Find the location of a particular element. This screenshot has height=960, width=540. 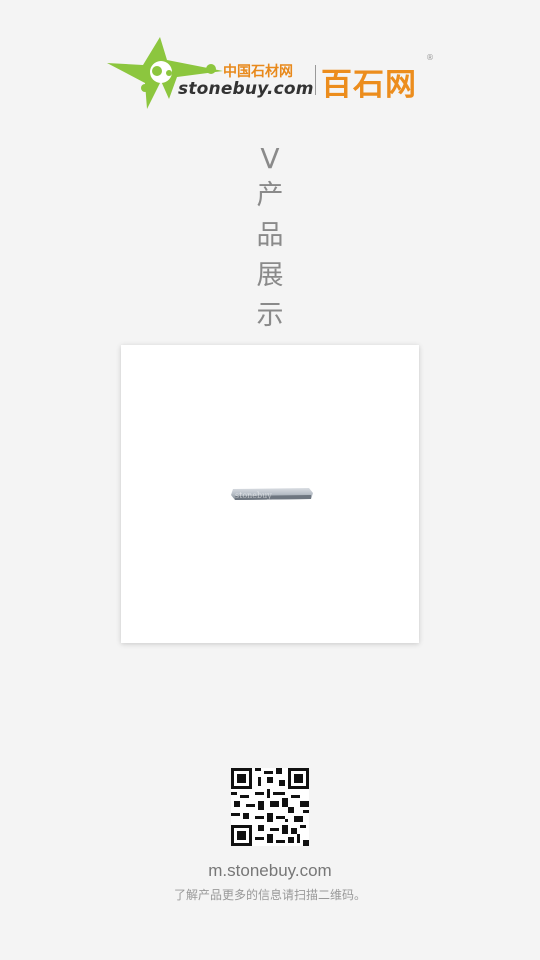

product-watermark: stonebuy is located at coordinates (253, 495).